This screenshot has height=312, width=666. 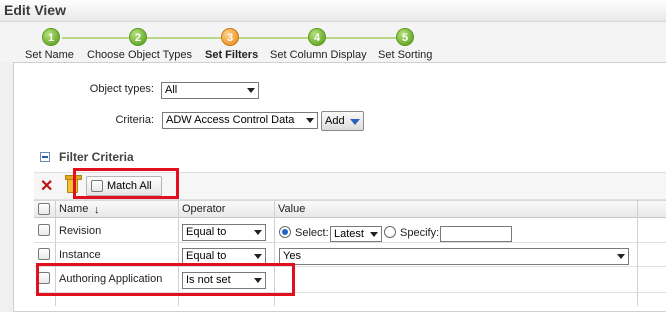 What do you see at coordinates (350, 242) in the screenshot?
I see `row-divider` at bounding box center [350, 242].